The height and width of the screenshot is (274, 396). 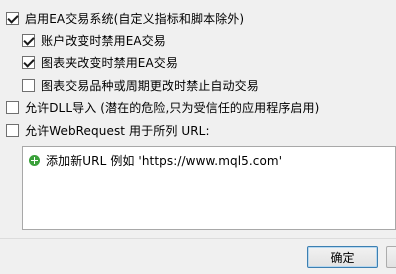 I want to click on ok-button: 确定, so click(x=342, y=257).